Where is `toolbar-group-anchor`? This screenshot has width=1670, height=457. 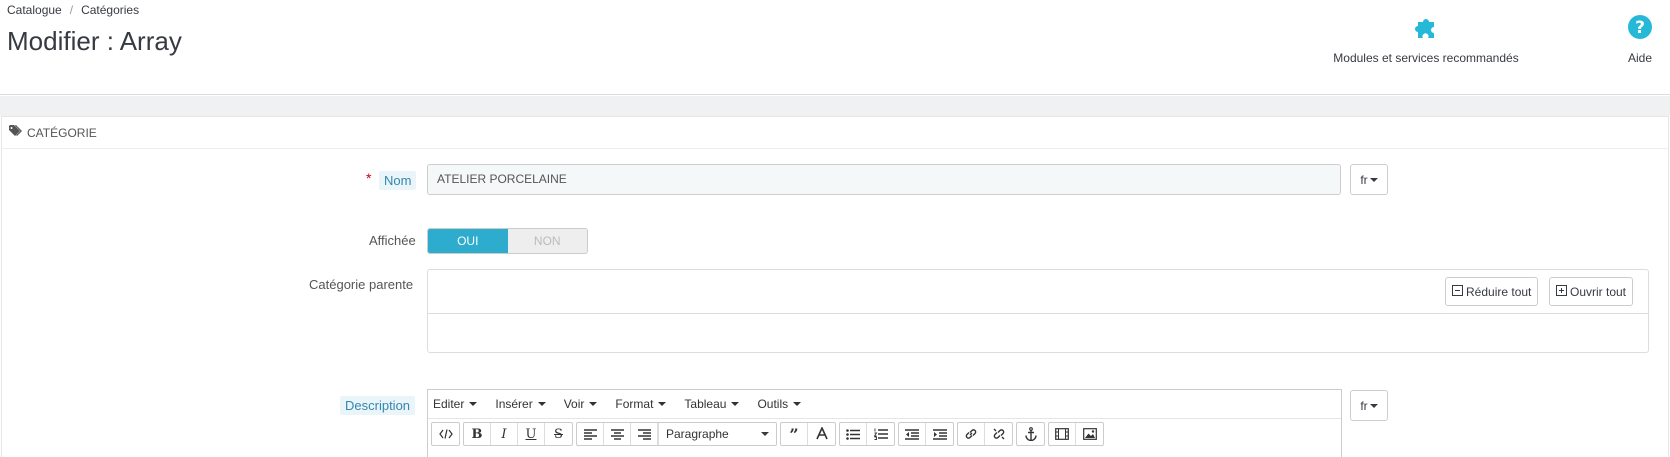 toolbar-group-anchor is located at coordinates (1030, 434).